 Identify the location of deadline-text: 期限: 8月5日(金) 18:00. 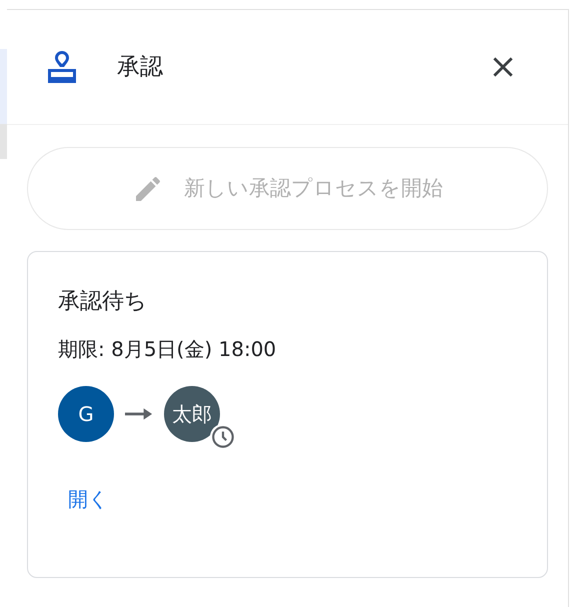
(168, 349).